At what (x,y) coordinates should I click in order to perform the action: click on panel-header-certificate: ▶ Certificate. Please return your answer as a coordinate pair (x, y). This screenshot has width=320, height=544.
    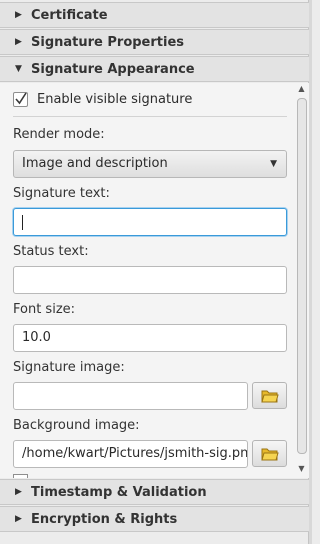
    Looking at the image, I should click on (154, 15).